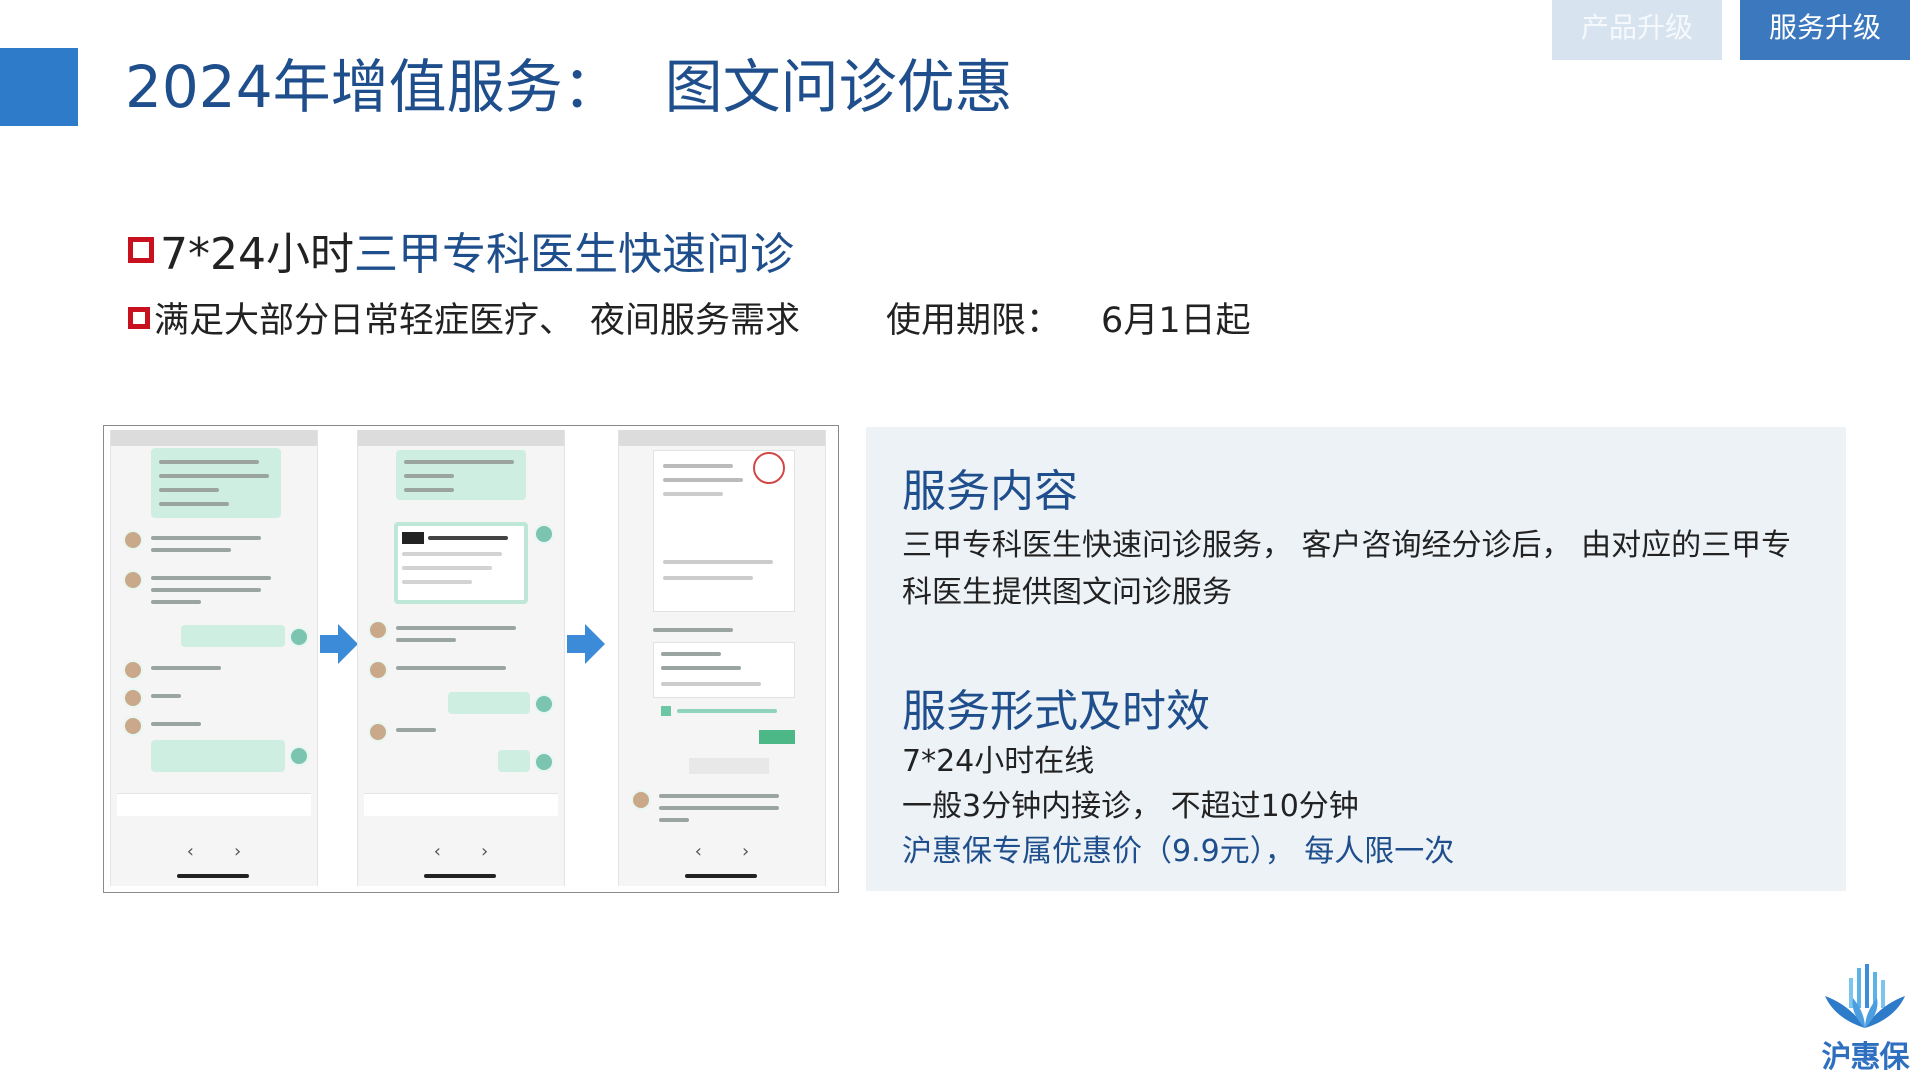  What do you see at coordinates (214, 658) in the screenshot?
I see `phone-screenshot-1: ‹›` at bounding box center [214, 658].